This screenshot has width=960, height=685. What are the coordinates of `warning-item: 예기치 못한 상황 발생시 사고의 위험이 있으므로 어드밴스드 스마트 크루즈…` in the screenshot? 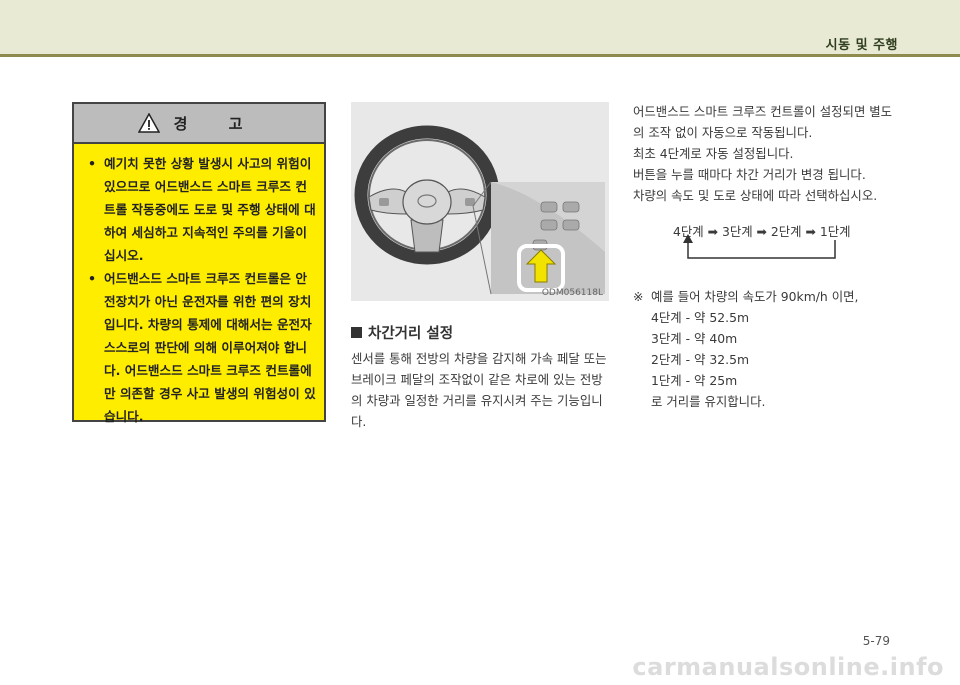 It's located at (200, 209).